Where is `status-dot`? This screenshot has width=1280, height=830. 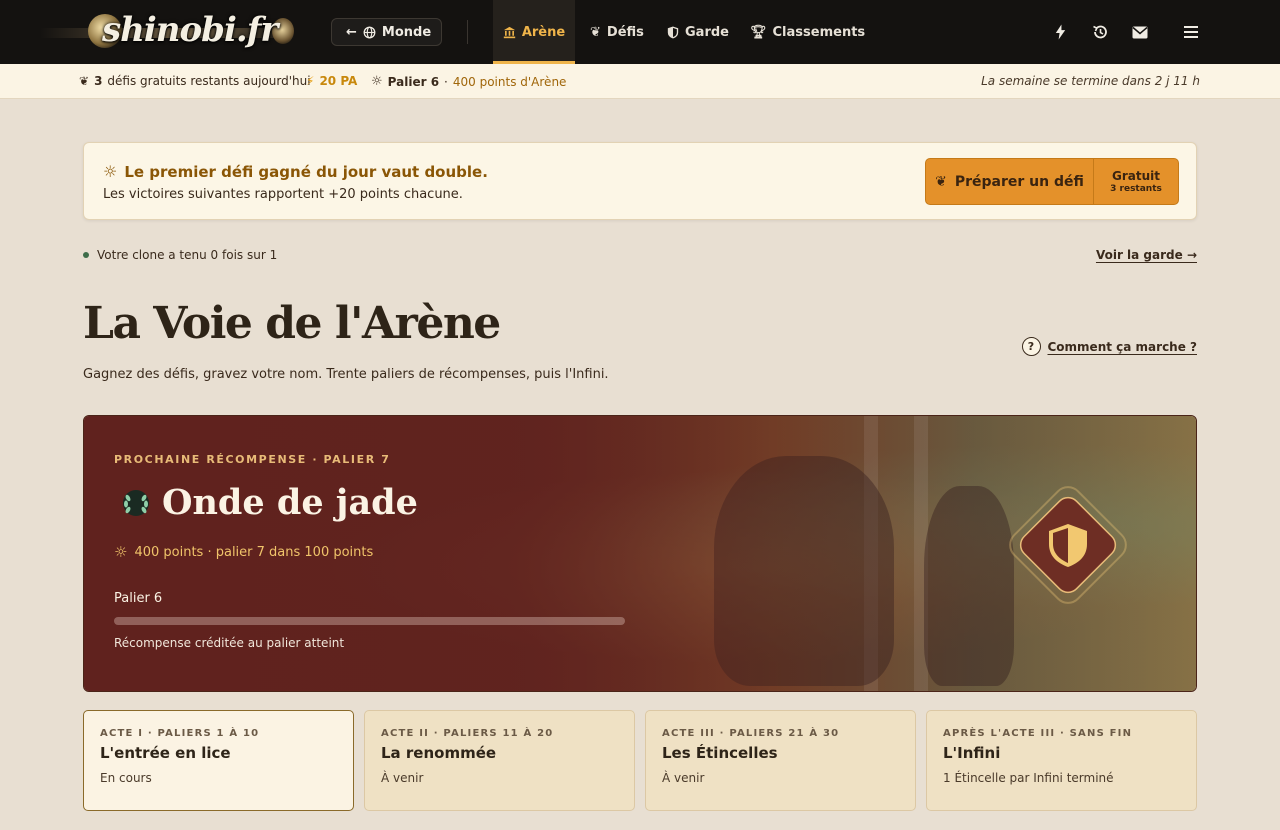 status-dot is located at coordinates (86, 255).